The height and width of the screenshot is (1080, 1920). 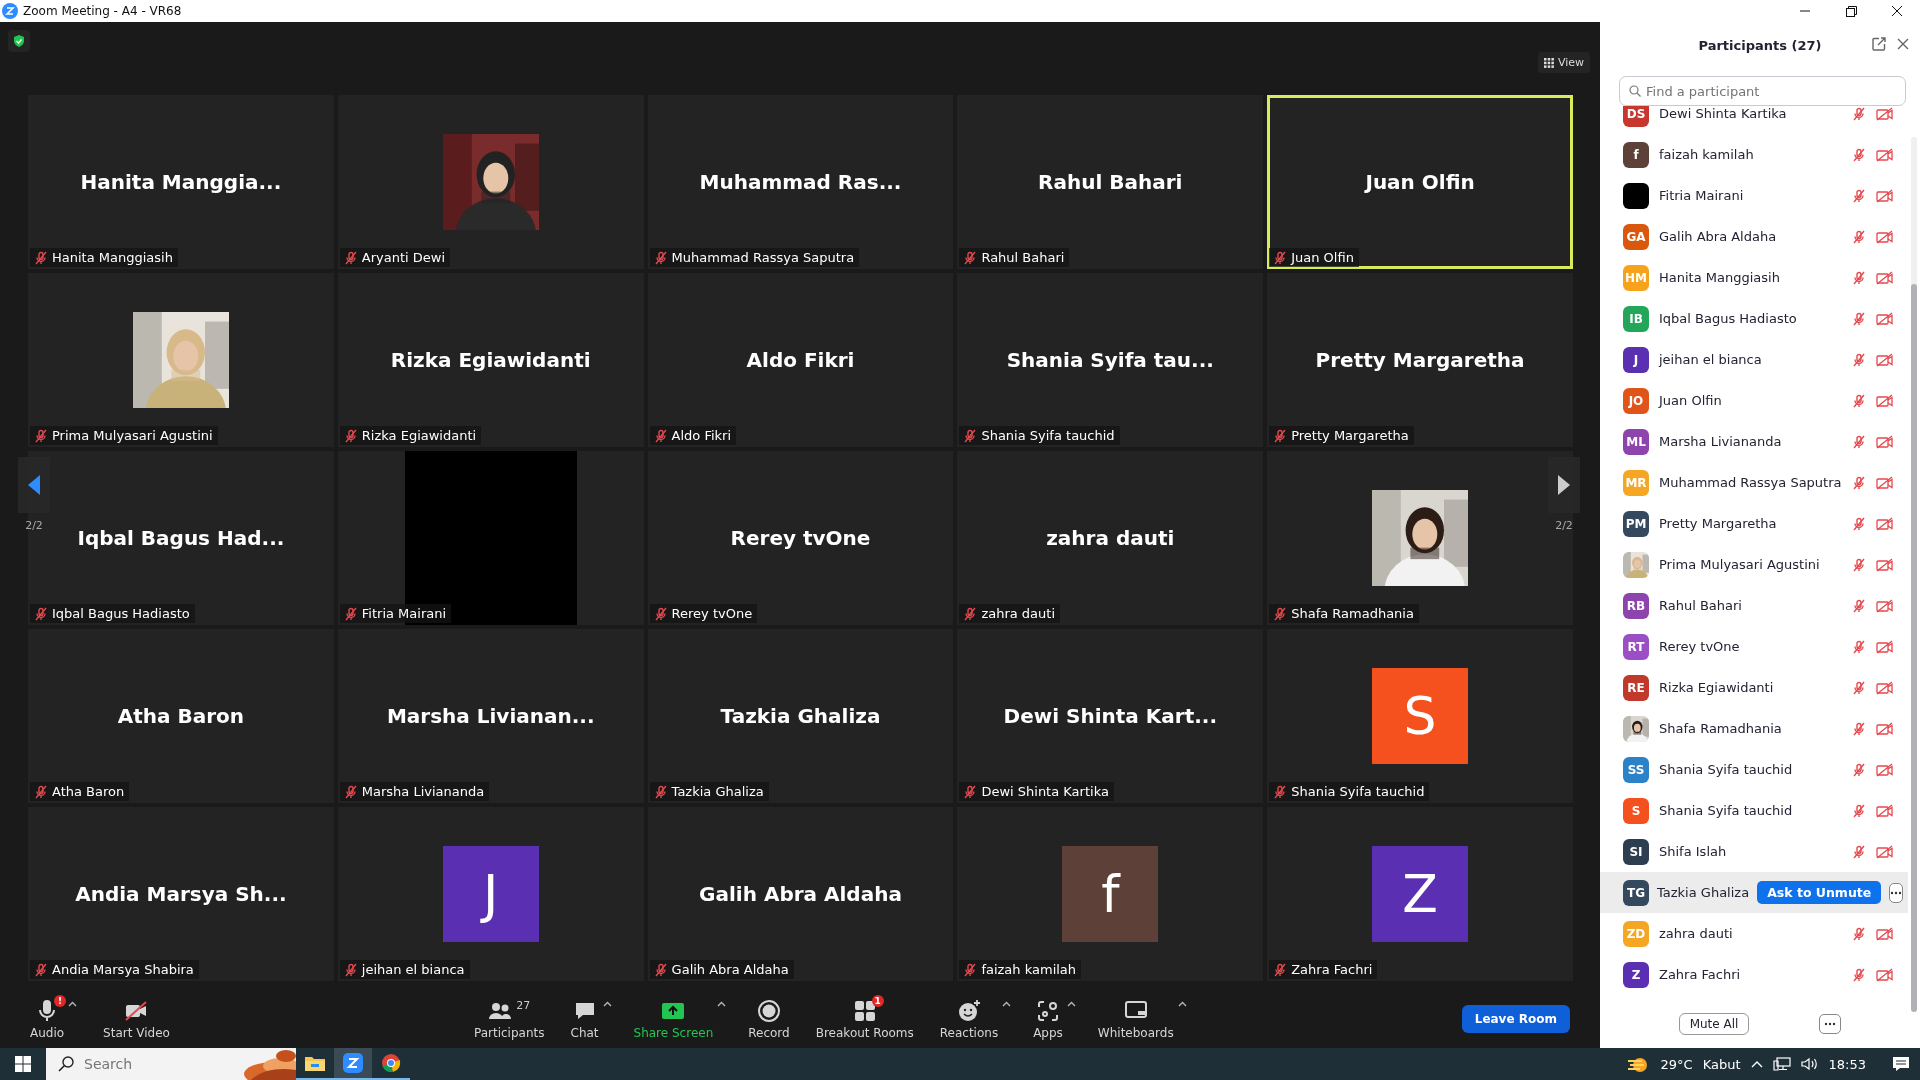 I want to click on view-button: View, so click(x=1563, y=62).